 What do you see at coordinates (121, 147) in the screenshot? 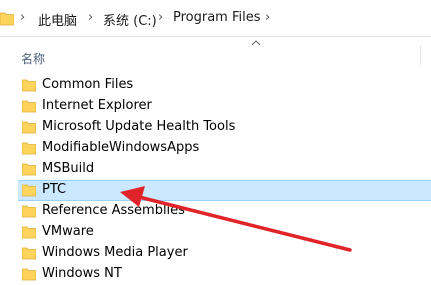
I see `list-item-name: ModifiableWindowsApps` at bounding box center [121, 147].